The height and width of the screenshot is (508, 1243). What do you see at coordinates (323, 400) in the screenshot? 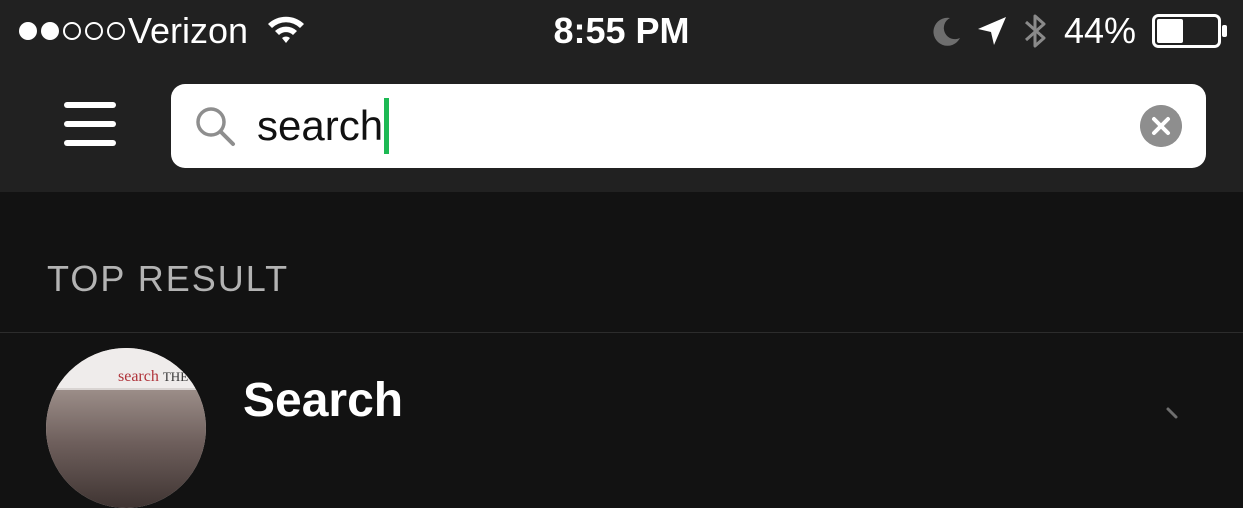
I see `top-result-title: Search` at bounding box center [323, 400].